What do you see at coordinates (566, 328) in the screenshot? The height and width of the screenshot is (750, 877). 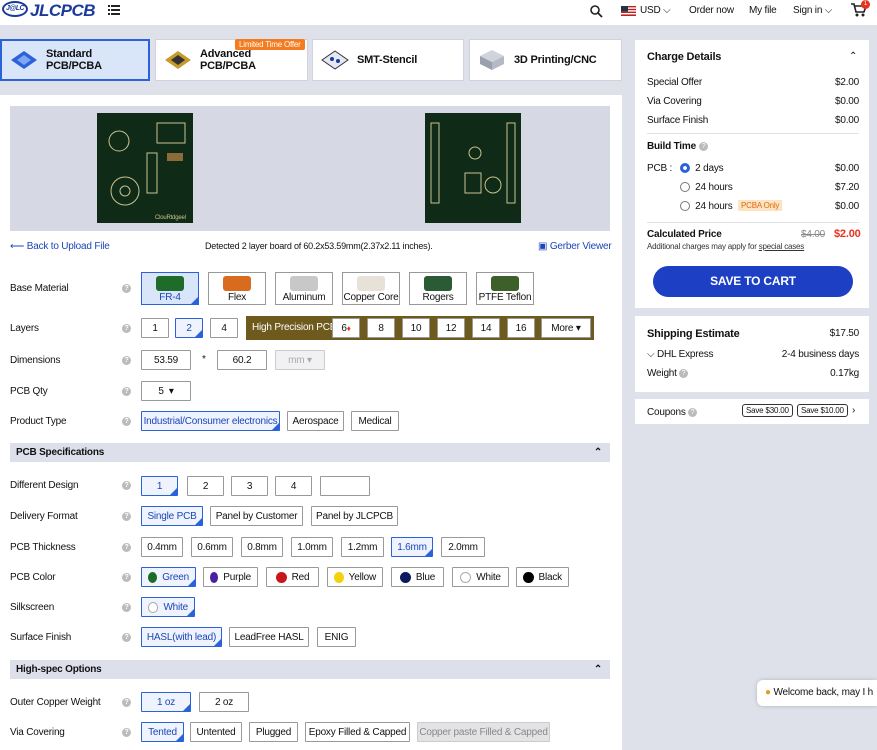 I see `layers-more-button: More ▾` at bounding box center [566, 328].